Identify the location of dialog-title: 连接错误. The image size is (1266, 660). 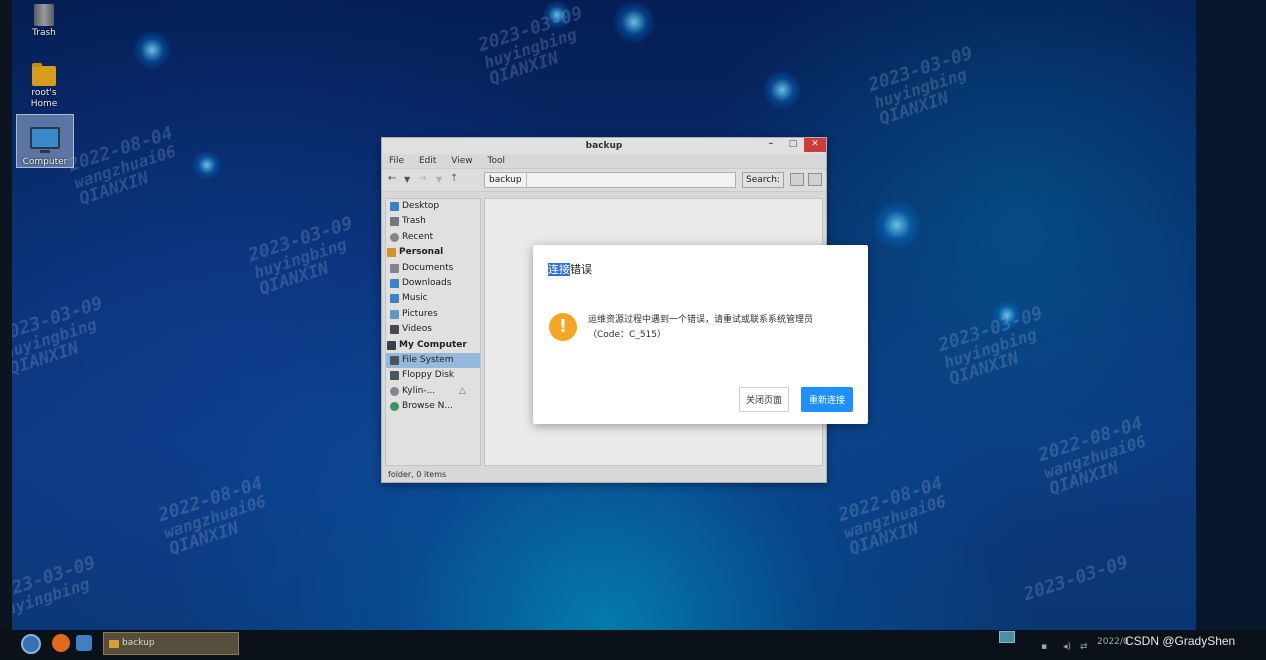
(570, 269).